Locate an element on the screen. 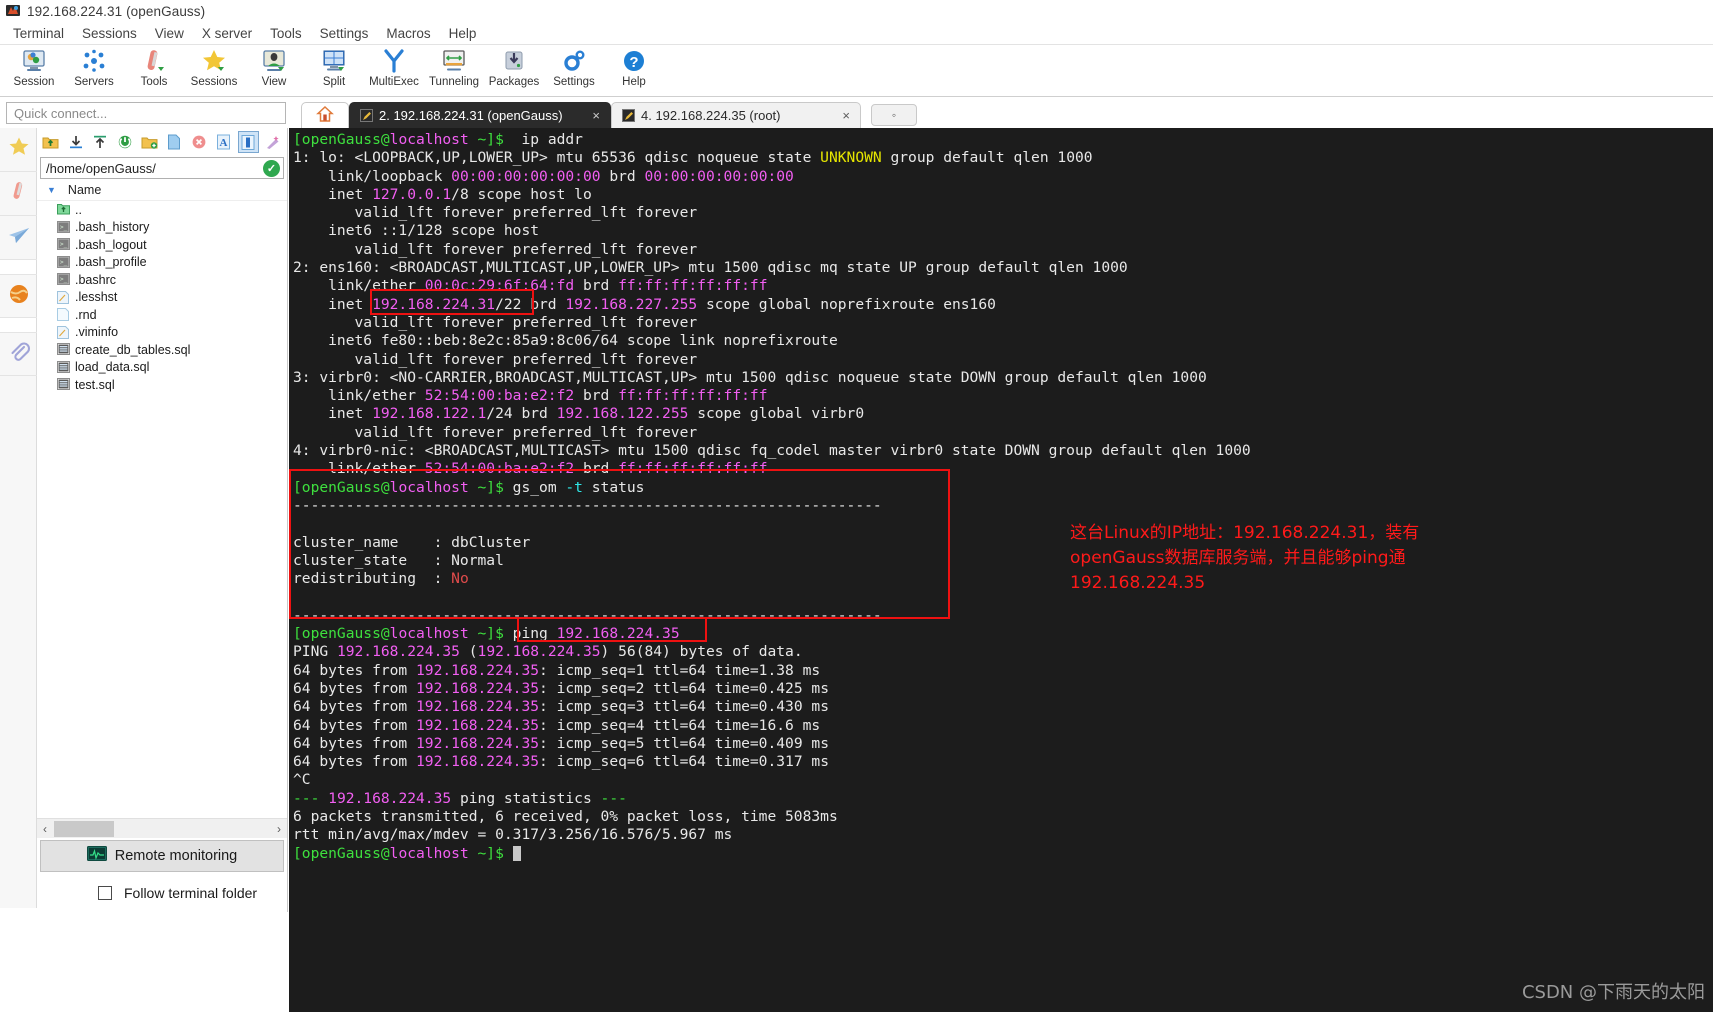  menu-sessions: Sessions is located at coordinates (109, 33).